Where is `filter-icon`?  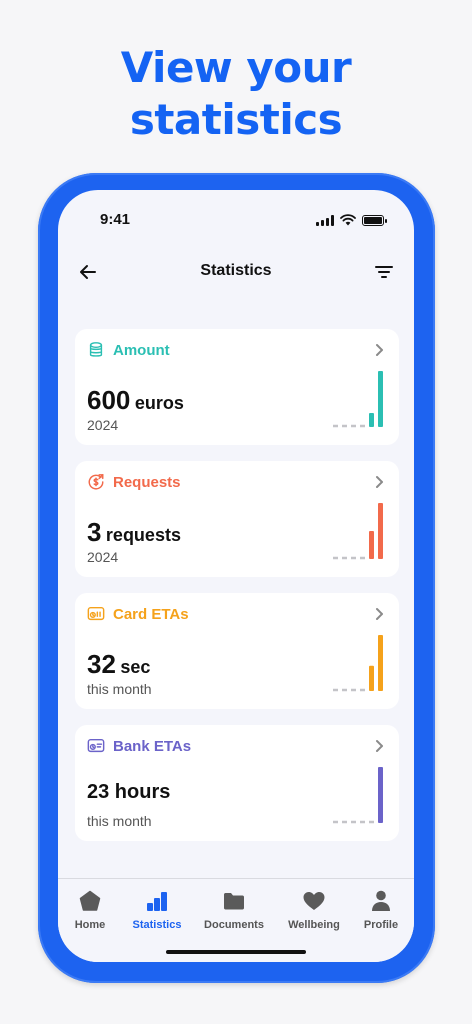 filter-icon is located at coordinates (384, 272).